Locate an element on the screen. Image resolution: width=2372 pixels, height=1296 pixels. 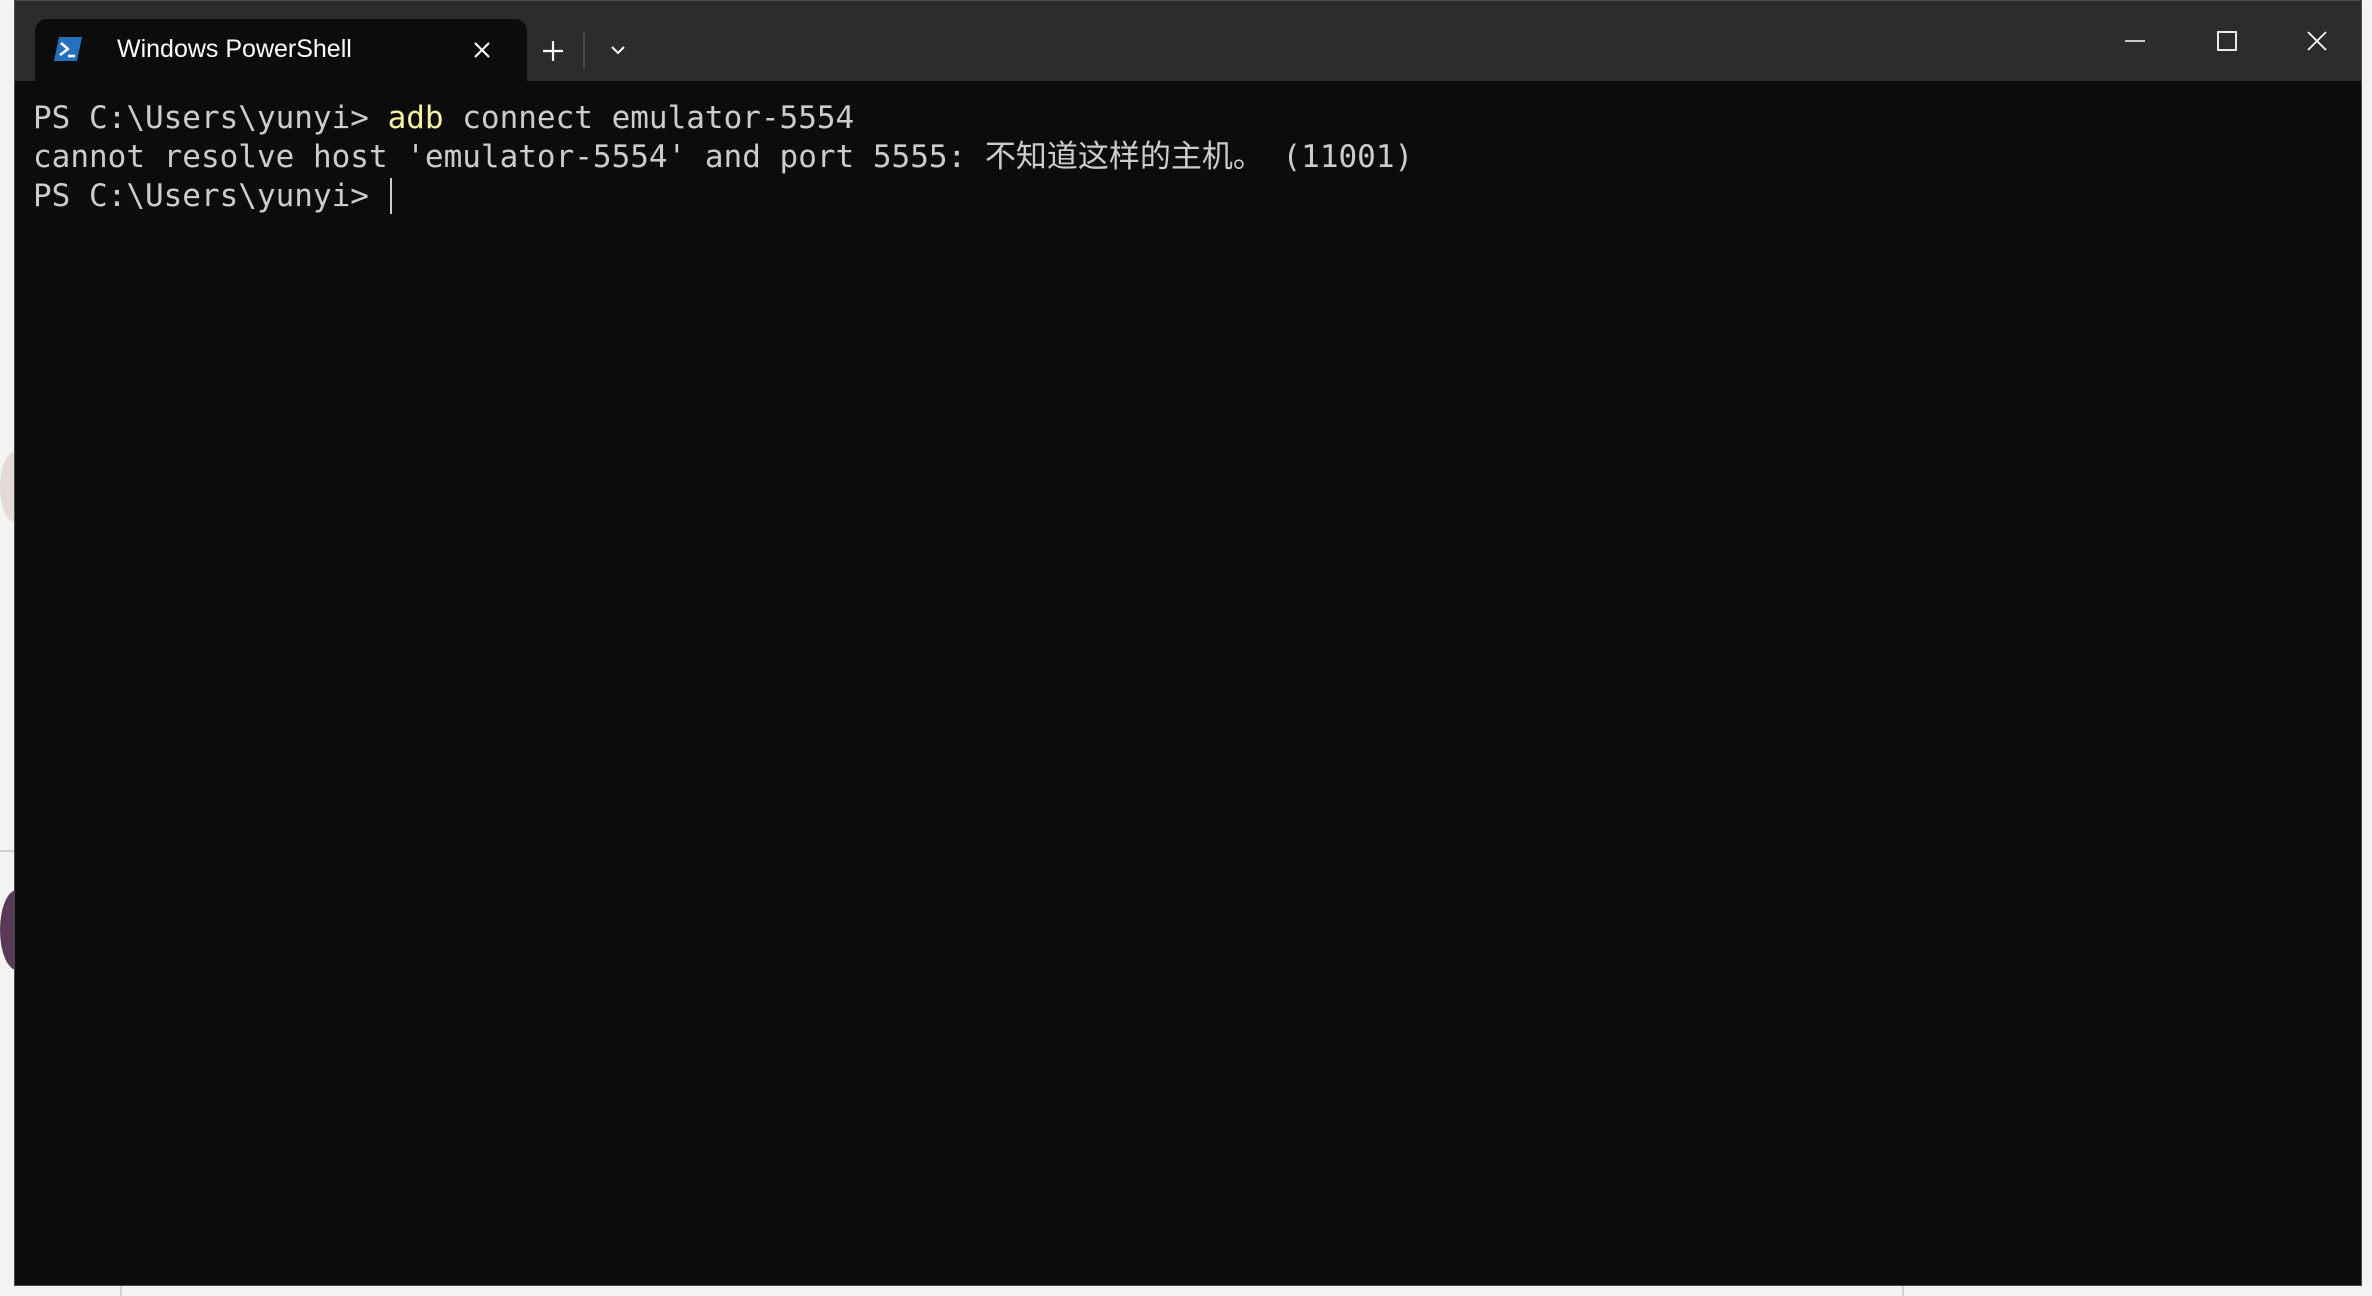
maximize-button is located at coordinates (2227, 41).